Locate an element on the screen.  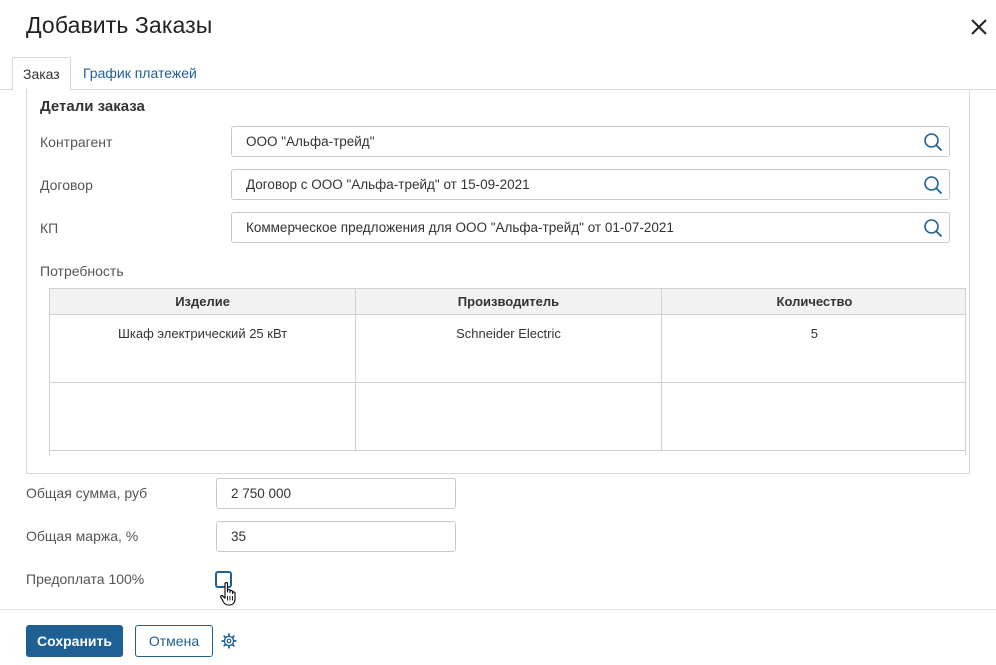
table-row is located at coordinates (507, 416).